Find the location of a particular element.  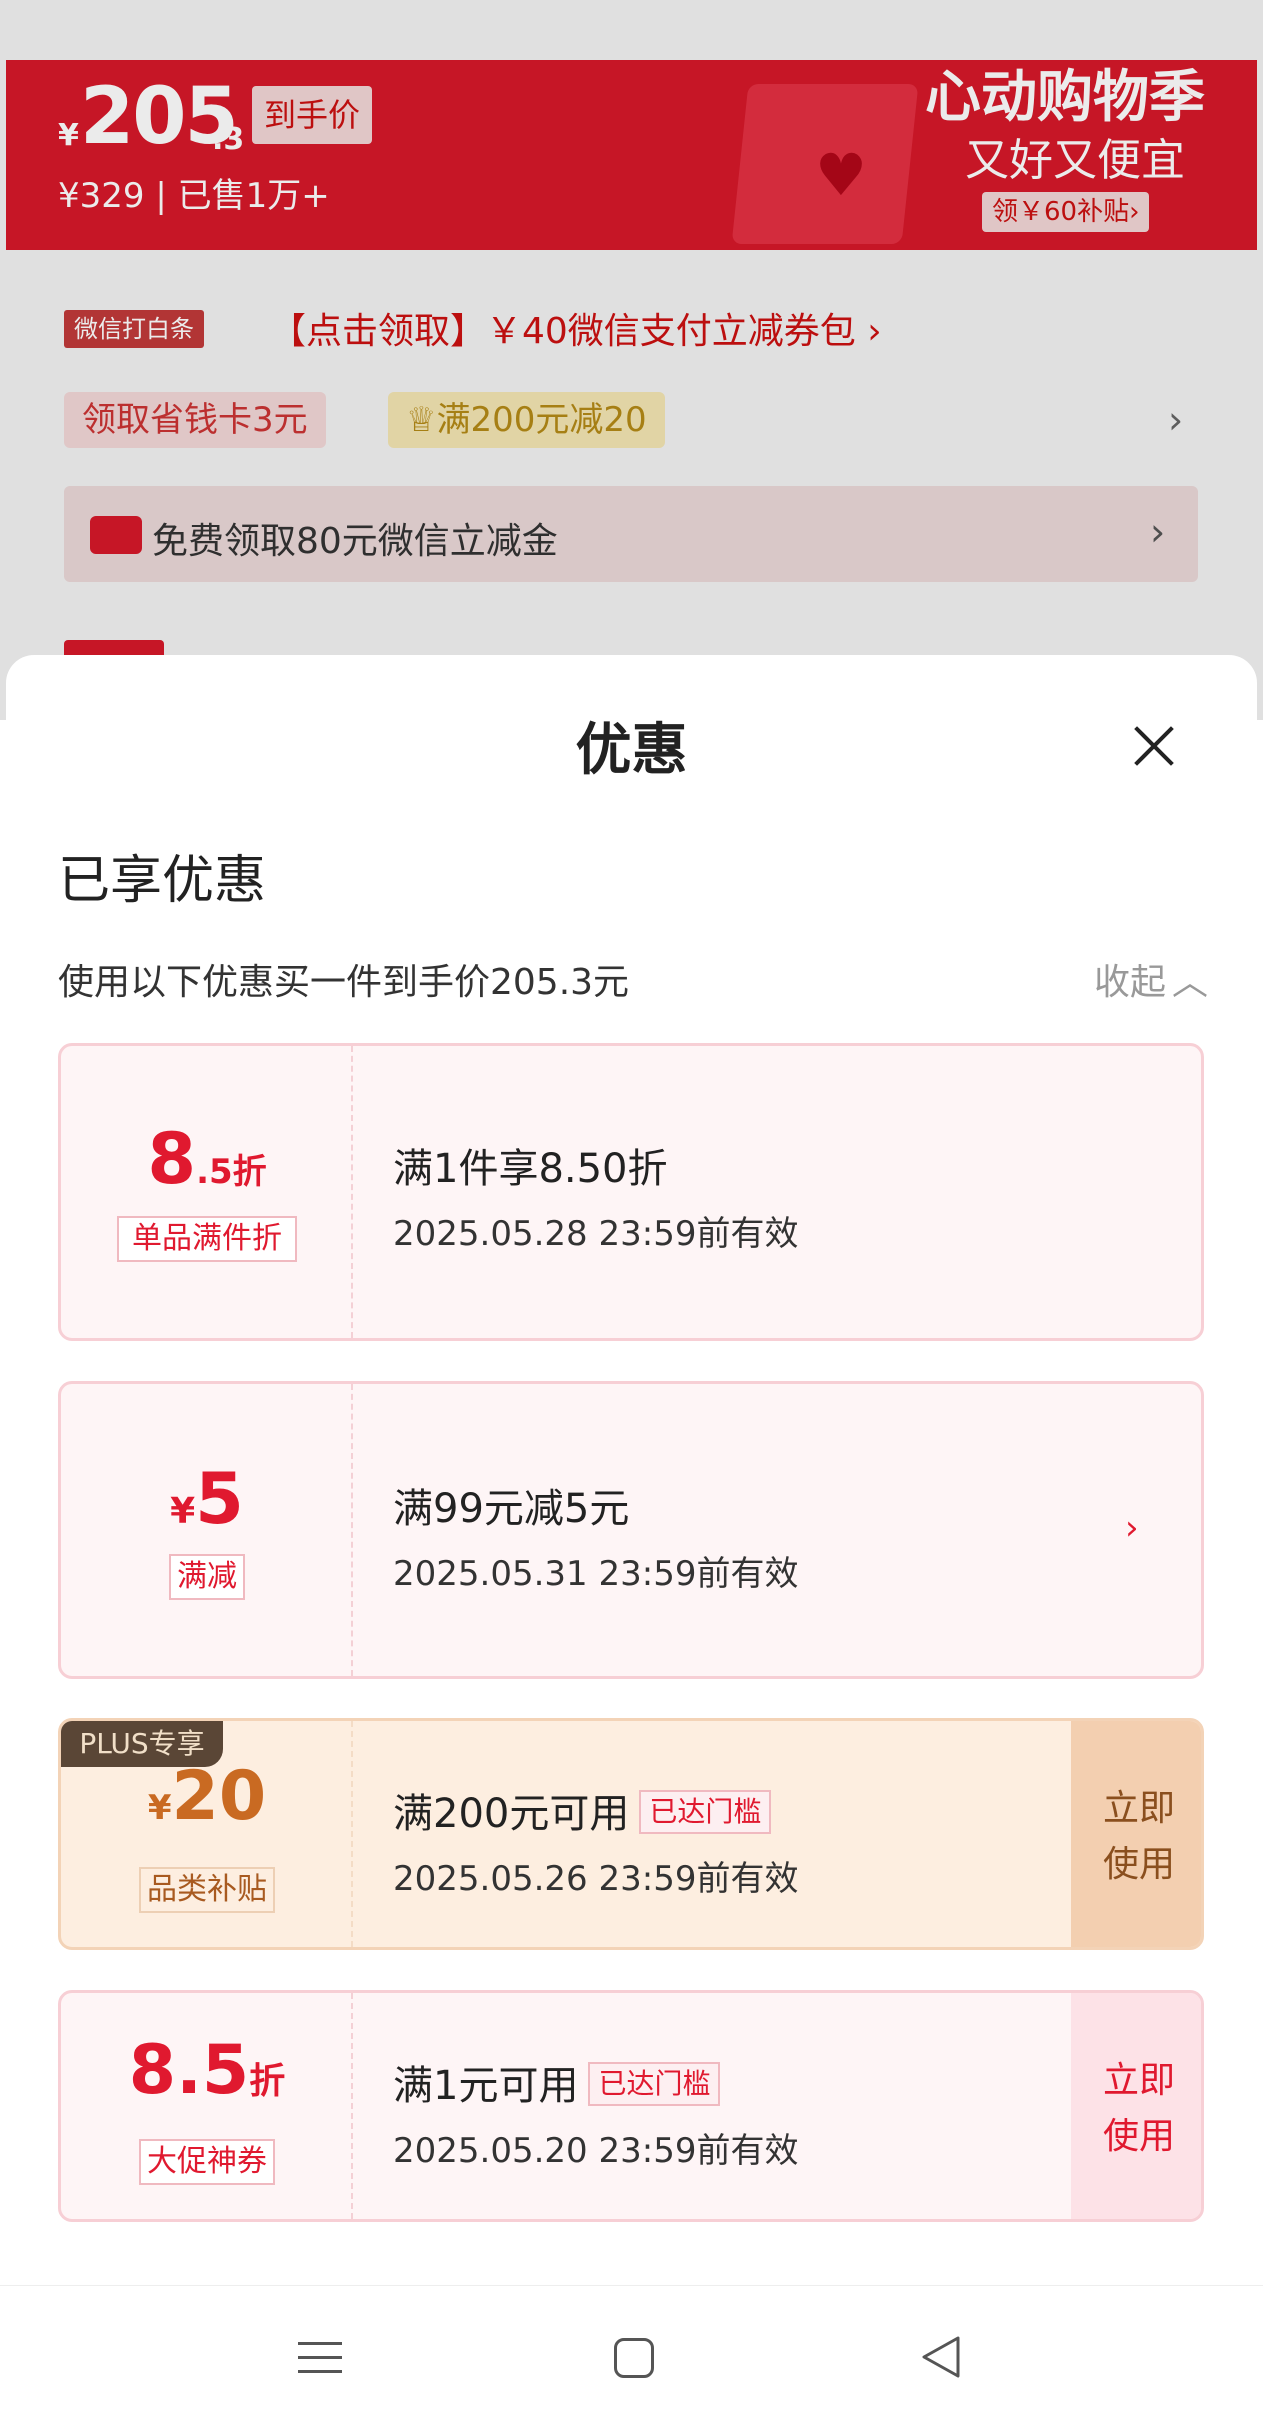

coupon-value: ¥5 is located at coordinates (207, 1499).